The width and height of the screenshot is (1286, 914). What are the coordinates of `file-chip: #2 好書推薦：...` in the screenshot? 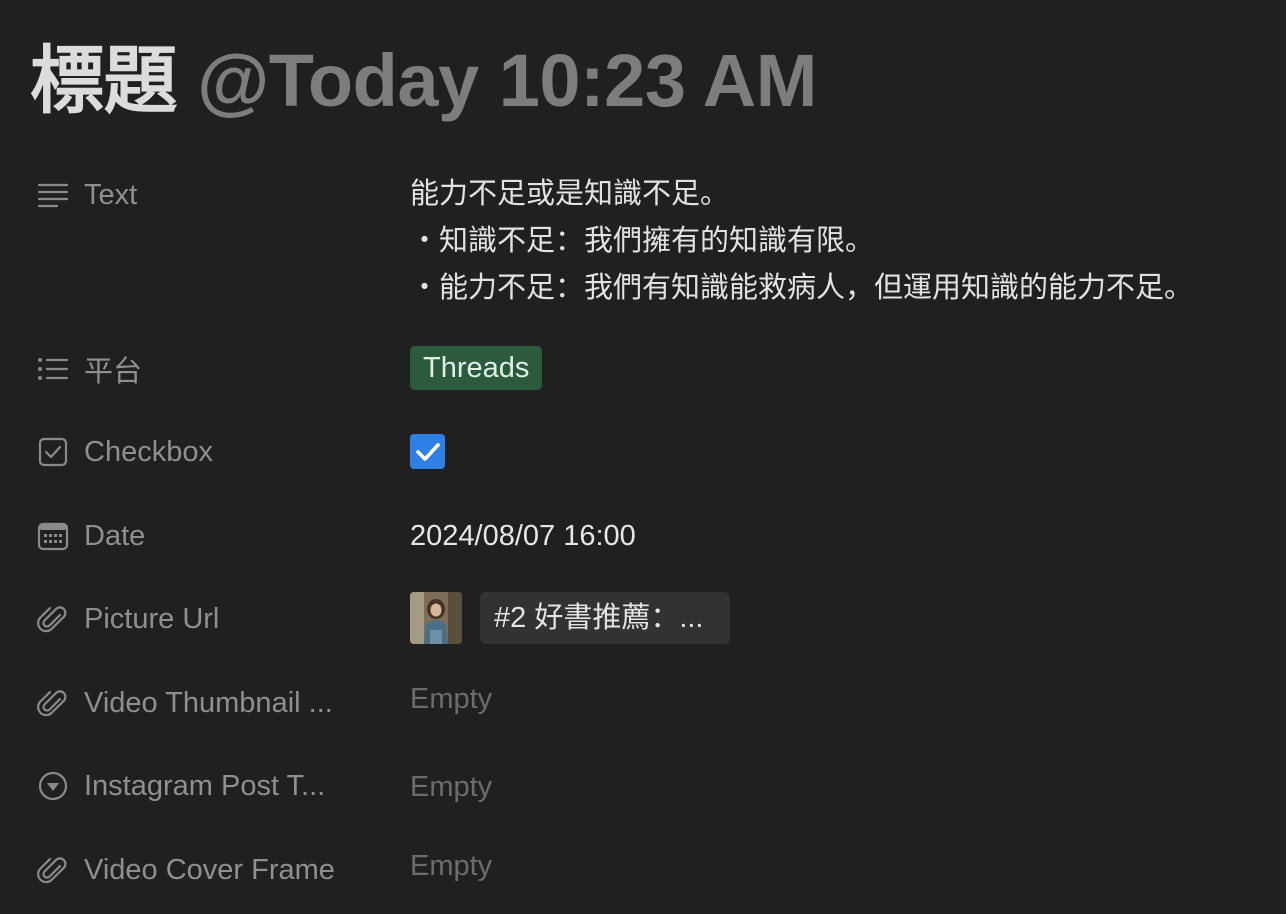 It's located at (605, 618).